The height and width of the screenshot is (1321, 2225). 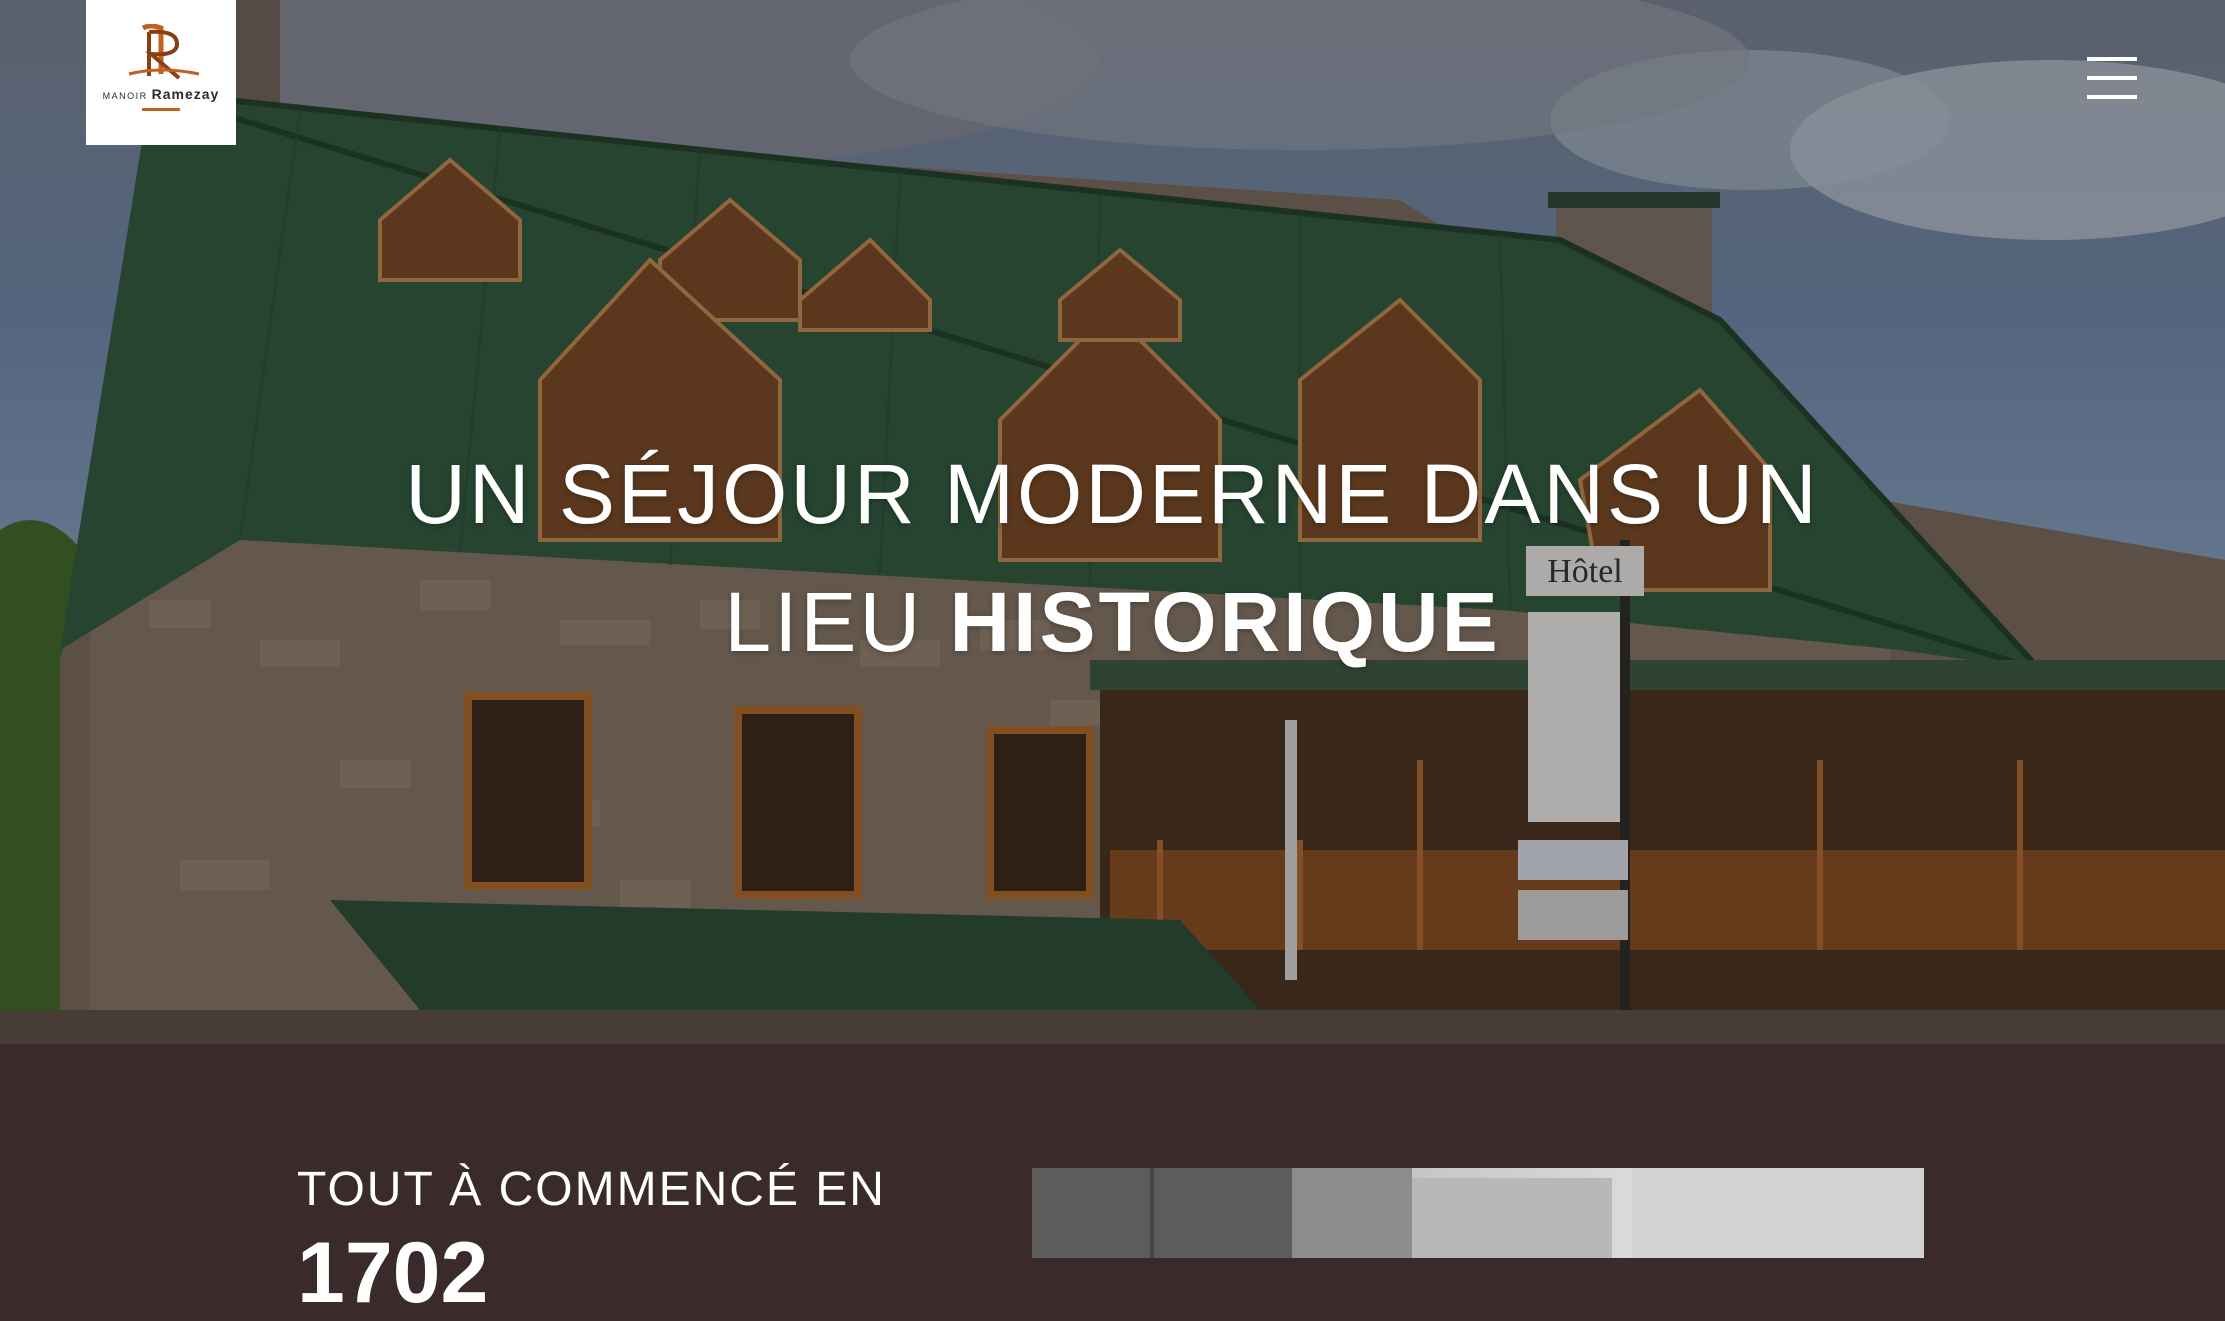 What do you see at coordinates (591, 1189) in the screenshot?
I see `history-heading: TOUT À COMMENCÉ EN` at bounding box center [591, 1189].